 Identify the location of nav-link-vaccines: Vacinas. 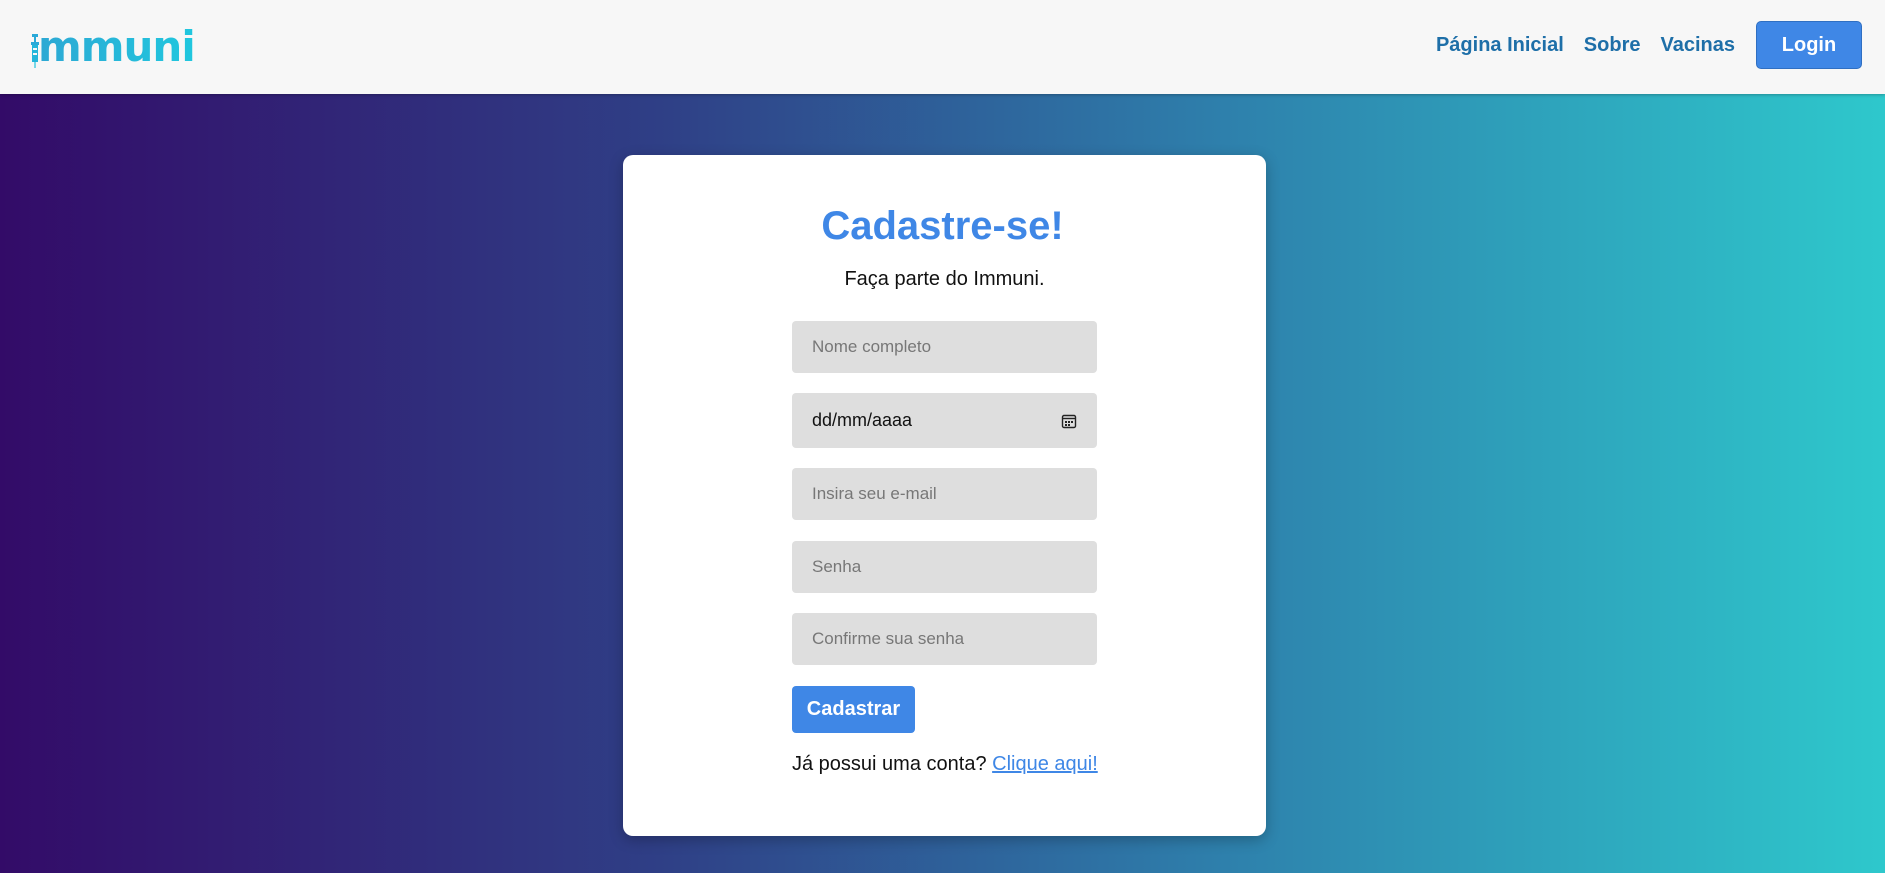
(1697, 45).